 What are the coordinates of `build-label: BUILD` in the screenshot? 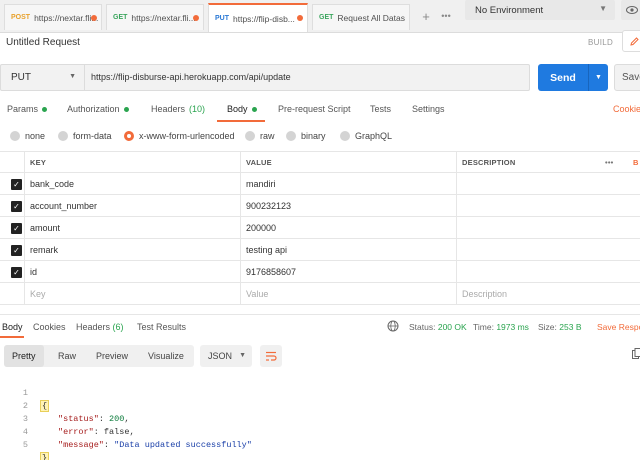 It's located at (600, 42).